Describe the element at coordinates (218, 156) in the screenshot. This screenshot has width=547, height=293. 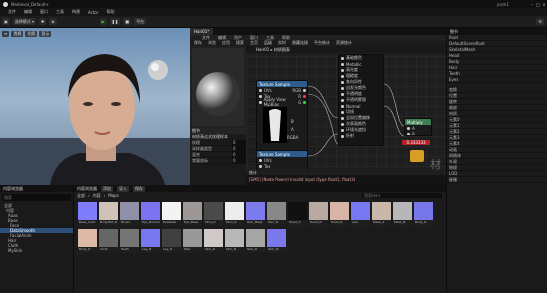
I see `material-details-panel: 细节 材质表达式纹理样本 纹理 0 采样器类型 0 混合 0 常量坐标 0` at that location.